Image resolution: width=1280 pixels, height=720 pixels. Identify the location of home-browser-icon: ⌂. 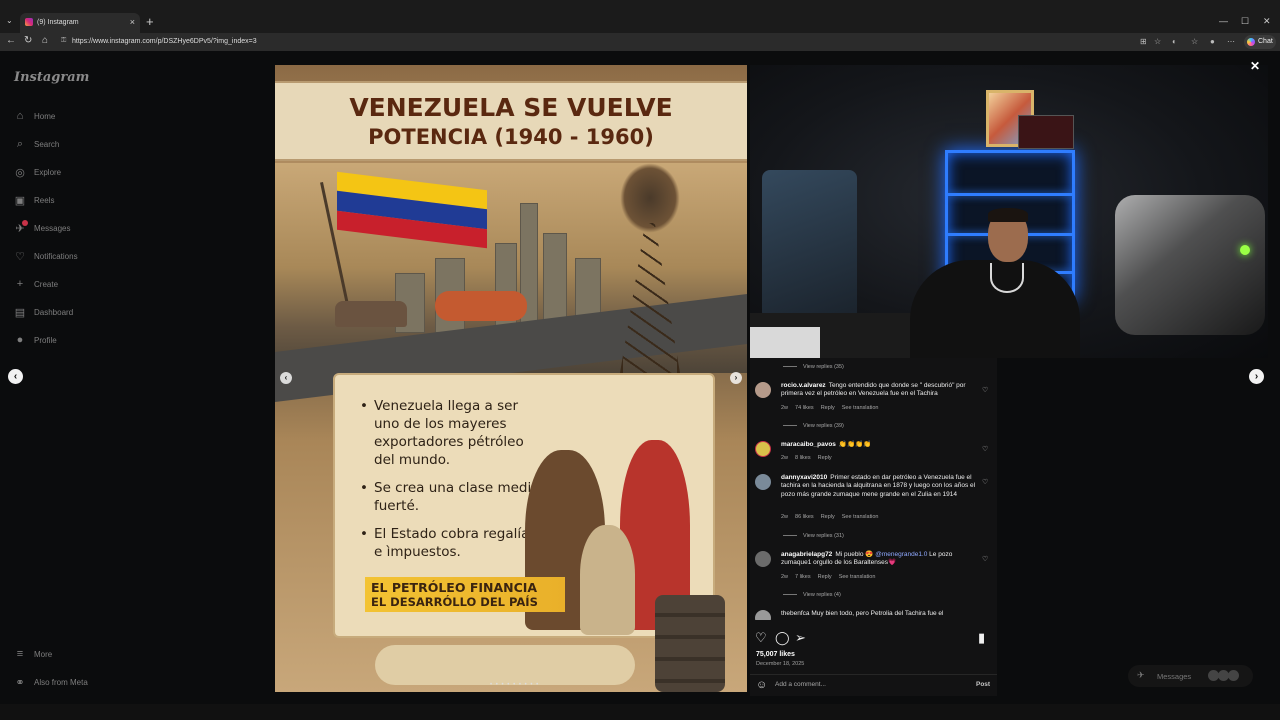
(45, 40).